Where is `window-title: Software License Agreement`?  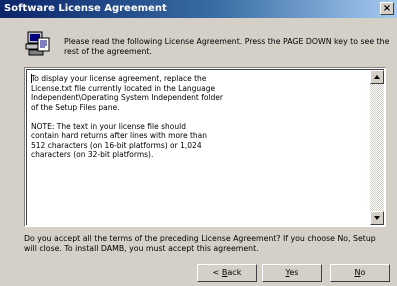 window-title: Software License Agreement is located at coordinates (85, 8).